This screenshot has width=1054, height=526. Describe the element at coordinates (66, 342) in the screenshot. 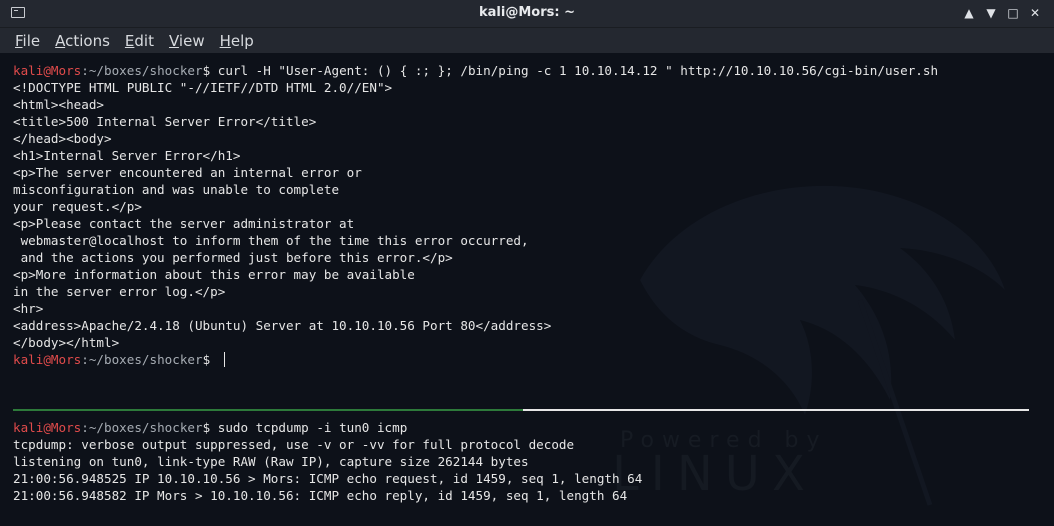

I see `output-line: </body></html>` at that location.